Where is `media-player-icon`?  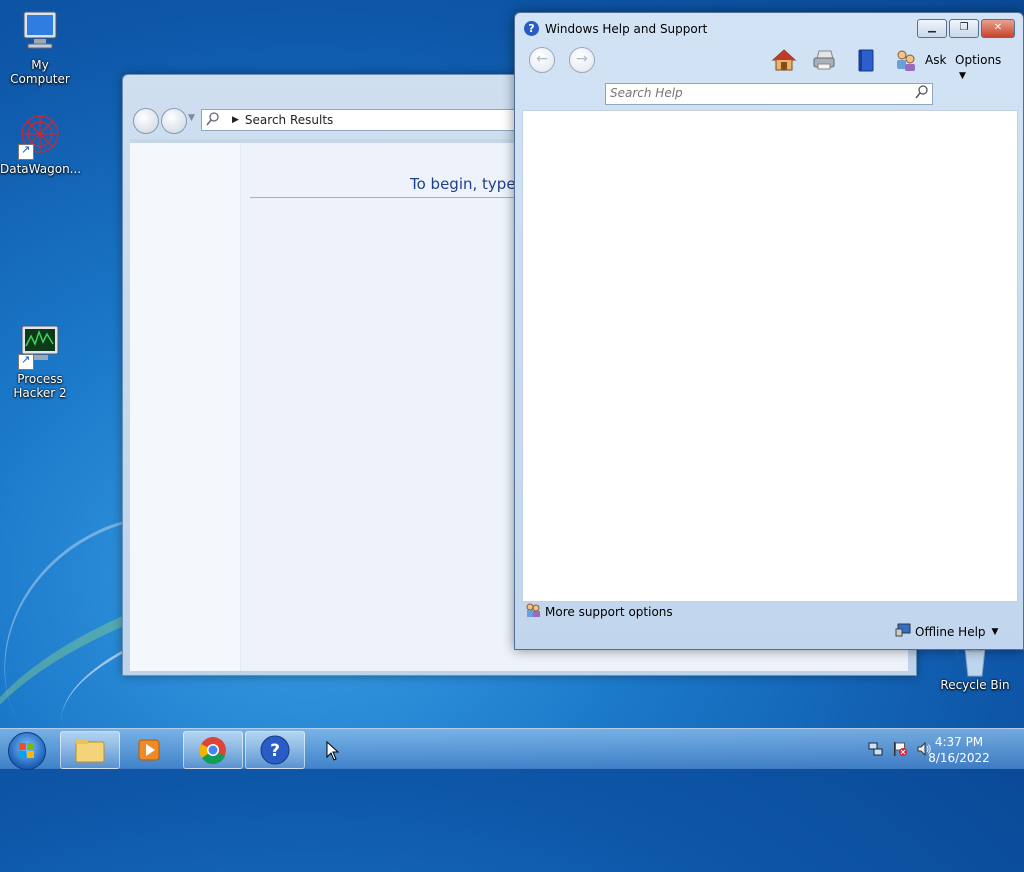 media-player-icon is located at coordinates (149, 750).